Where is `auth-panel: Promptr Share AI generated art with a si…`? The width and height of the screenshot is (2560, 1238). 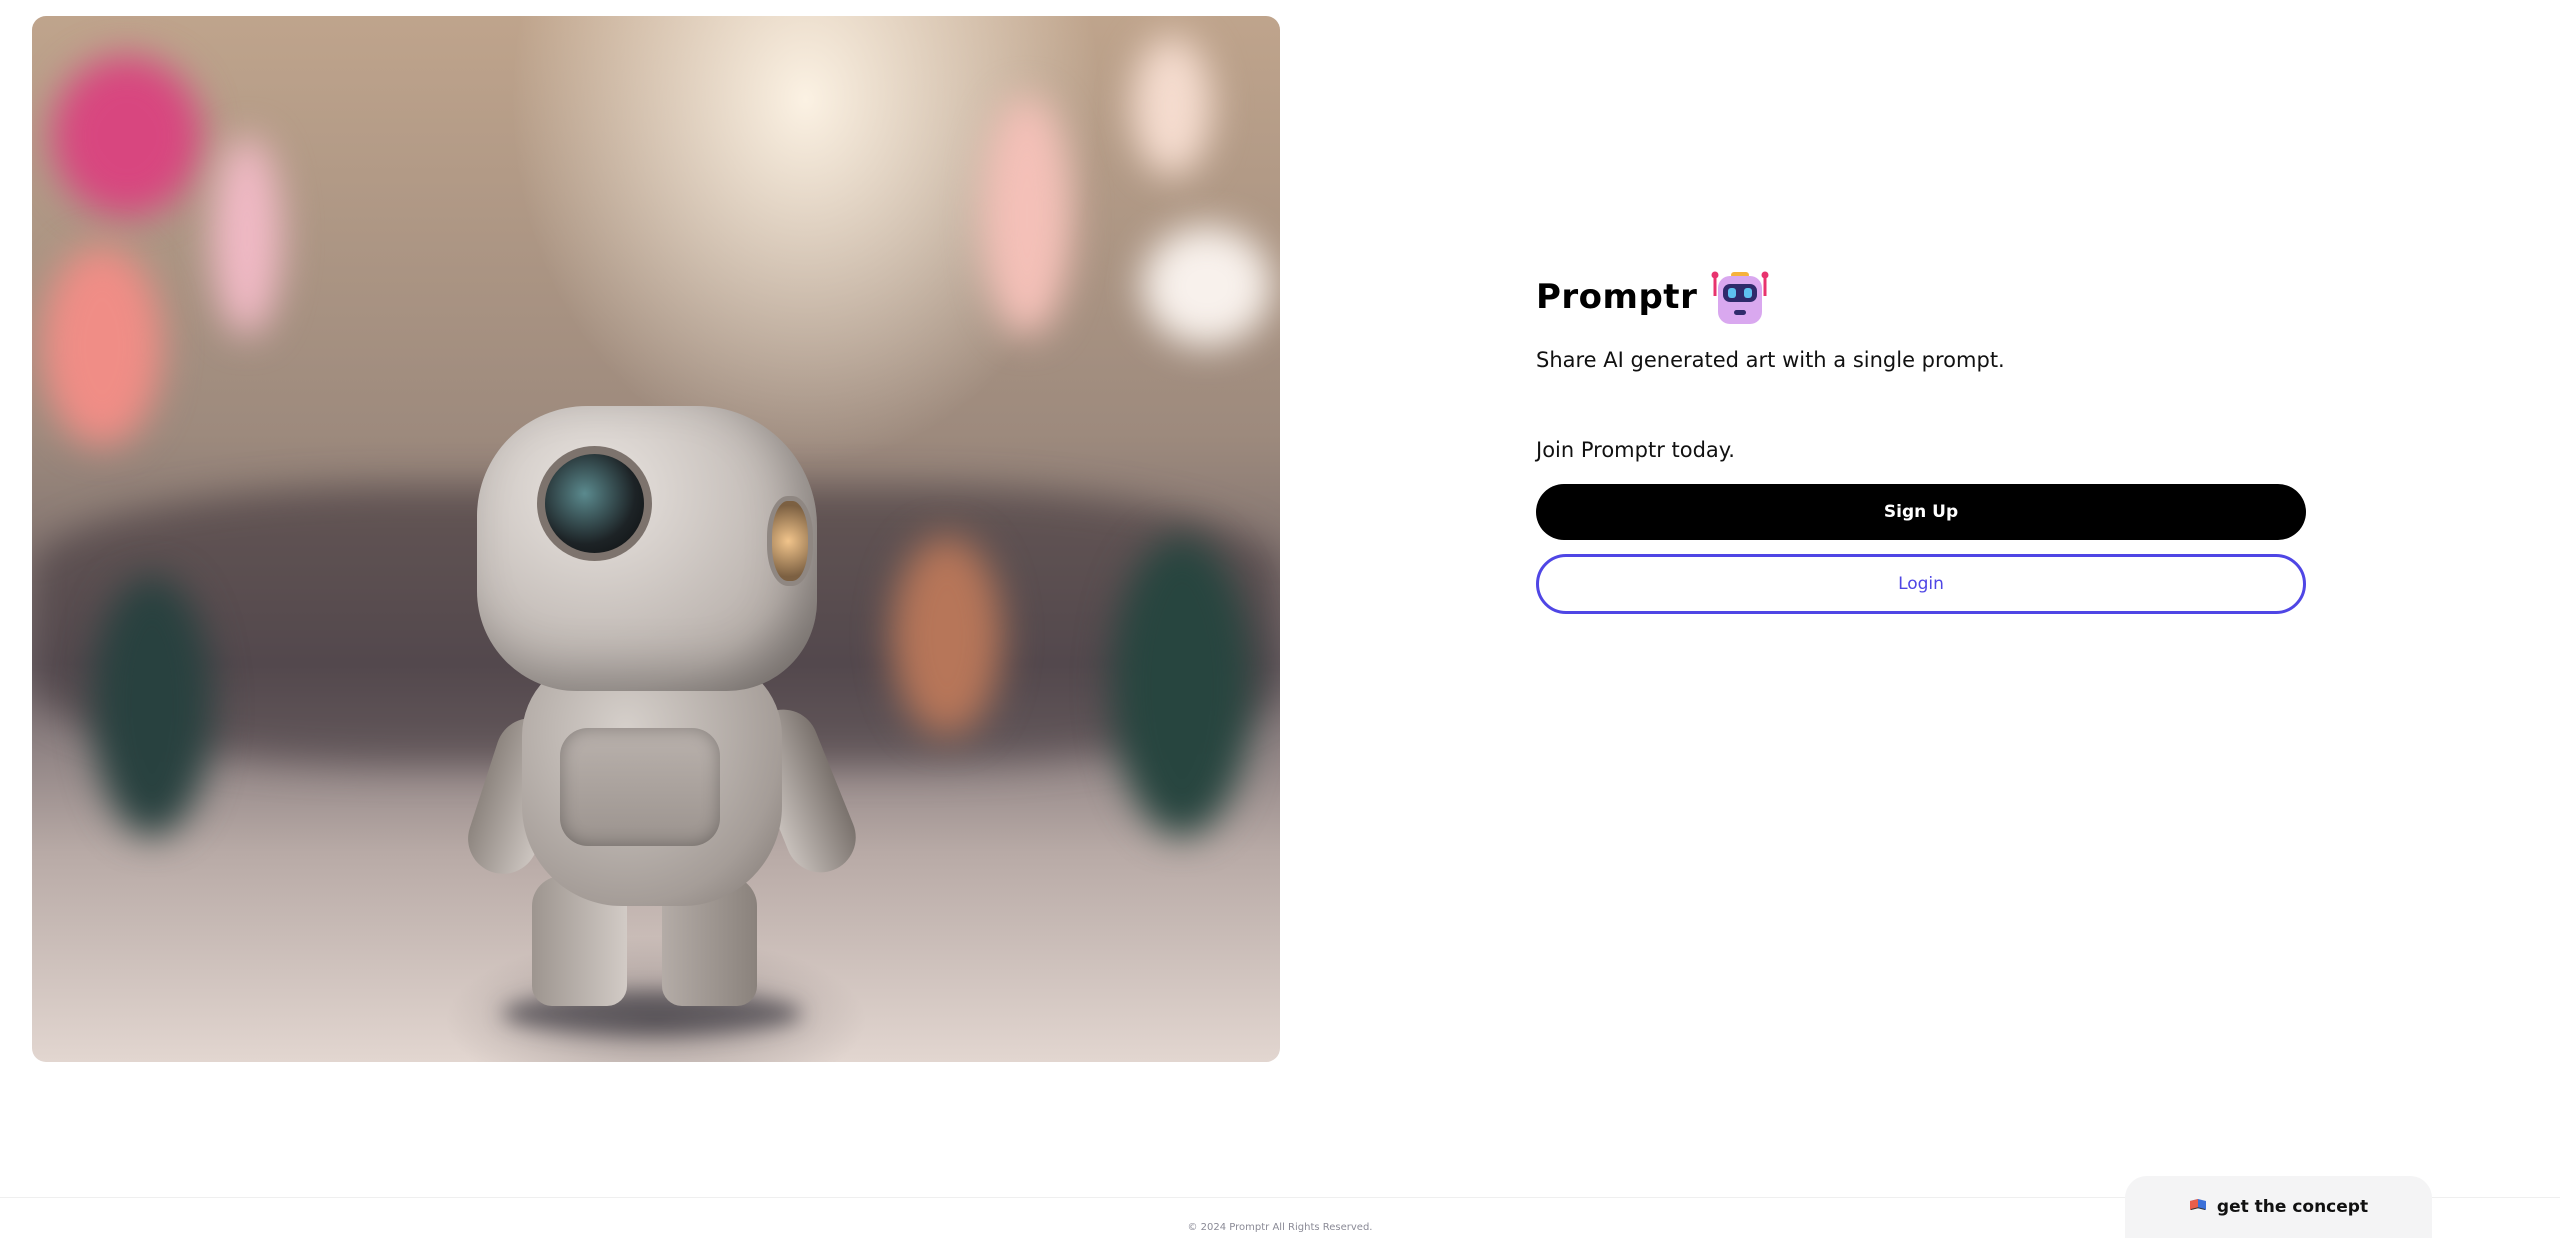 auth-panel: Promptr Share AI generated art with a si… is located at coordinates (1921, 438).